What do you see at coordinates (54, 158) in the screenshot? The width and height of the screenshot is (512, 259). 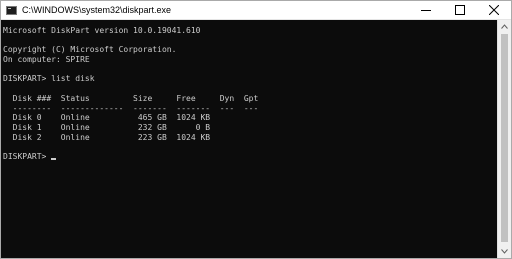 I see `text-cursor` at bounding box center [54, 158].